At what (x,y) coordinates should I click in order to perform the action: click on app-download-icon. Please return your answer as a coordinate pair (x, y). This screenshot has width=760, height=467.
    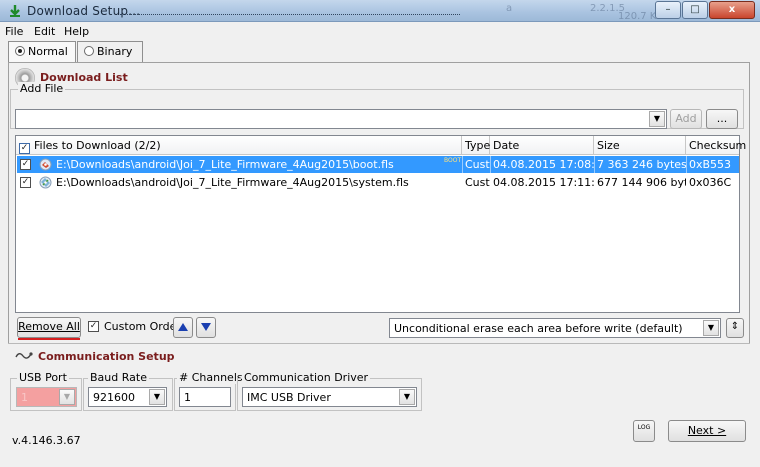
    Looking at the image, I should click on (15, 11).